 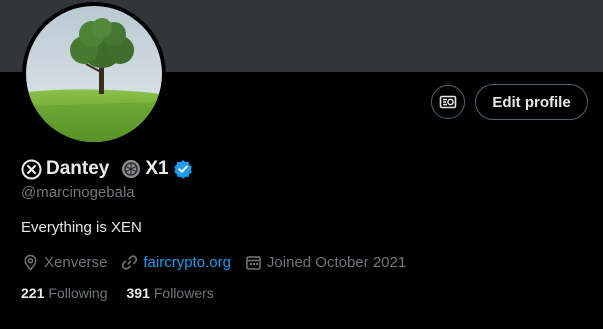 I want to click on profile-website: faircrypto.org, so click(x=176, y=262).